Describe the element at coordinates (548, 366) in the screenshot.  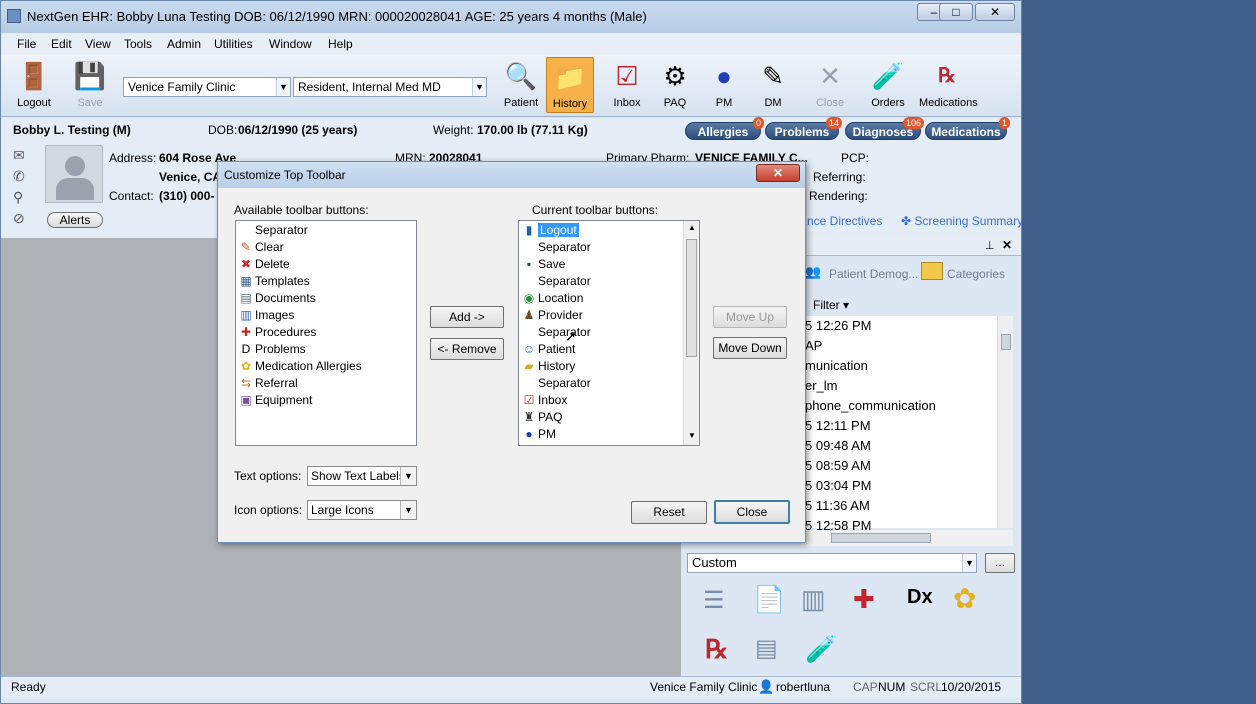
I see `current-list-item: ▰ History` at that location.